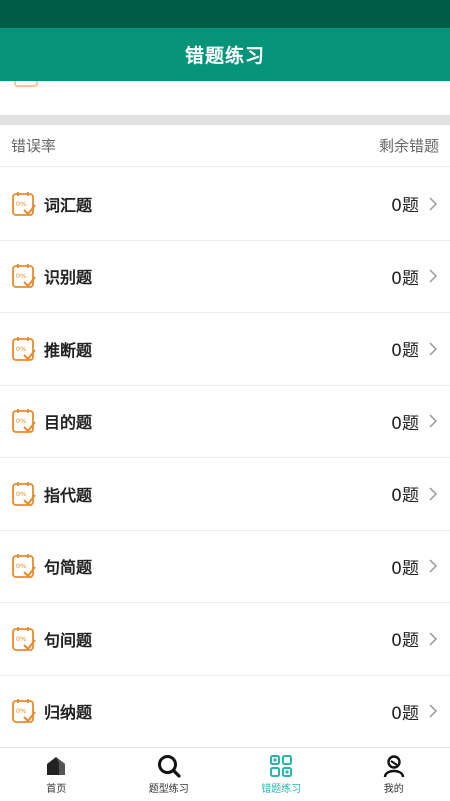 This screenshot has width=450, height=801. I want to click on section-divider, so click(225, 120).